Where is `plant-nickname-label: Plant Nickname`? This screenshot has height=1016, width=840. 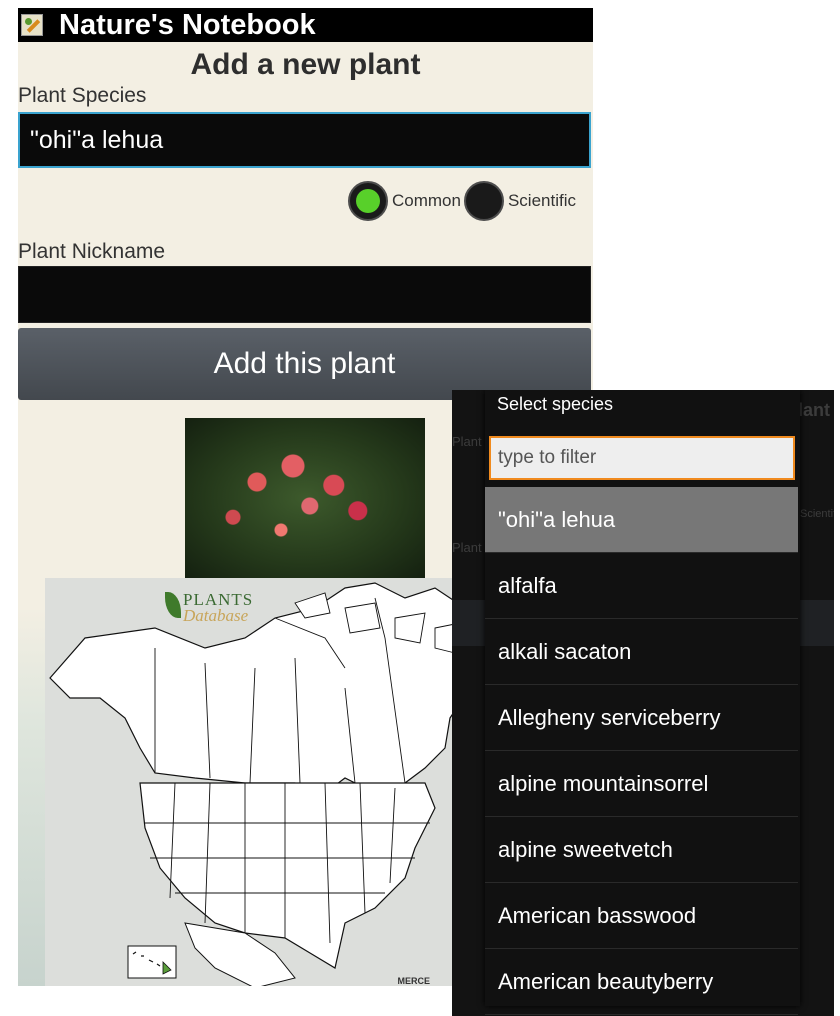 plant-nickname-label: Plant Nickname is located at coordinates (92, 251).